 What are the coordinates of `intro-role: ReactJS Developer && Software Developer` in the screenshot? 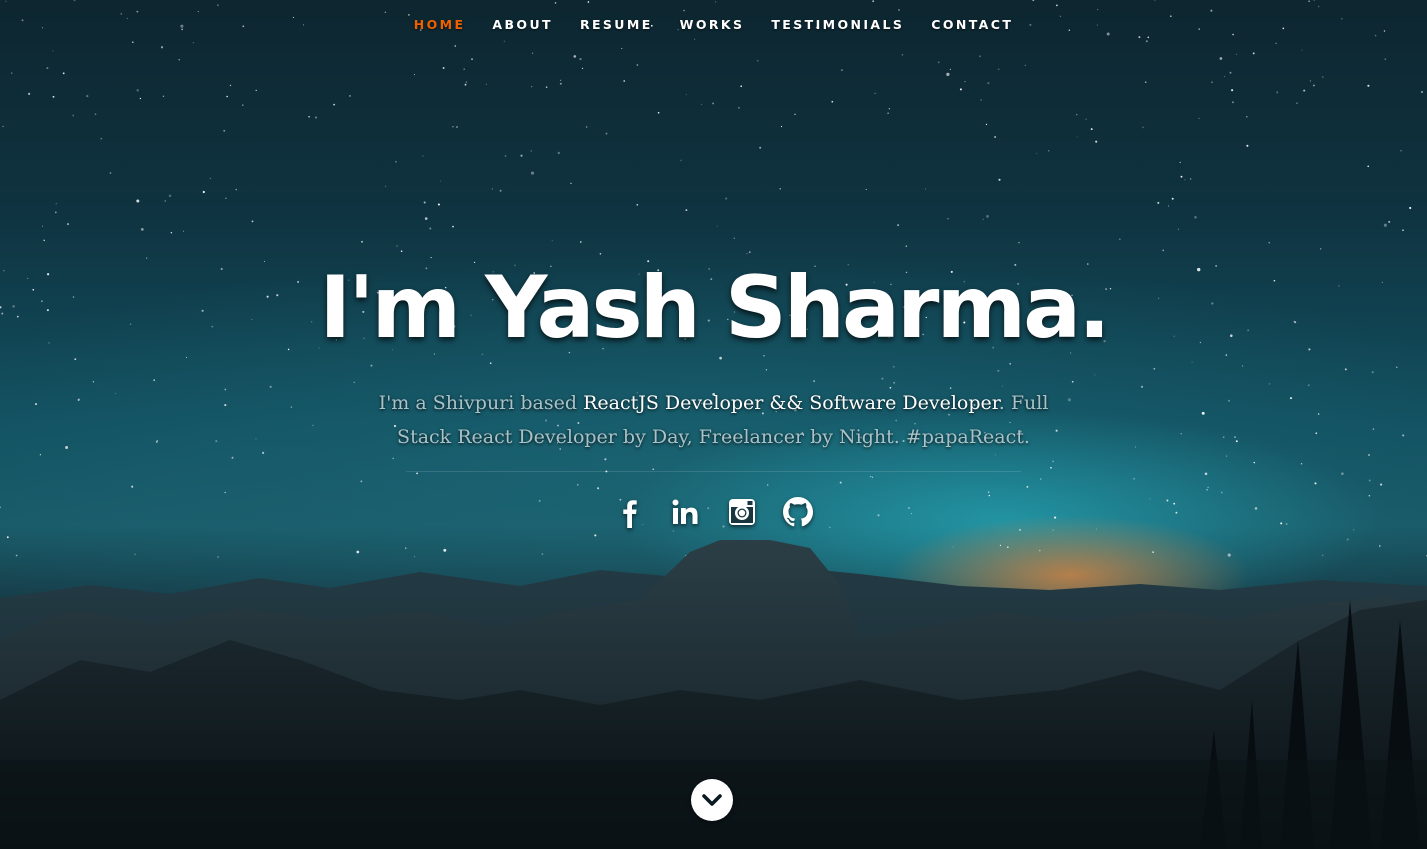 It's located at (791, 403).